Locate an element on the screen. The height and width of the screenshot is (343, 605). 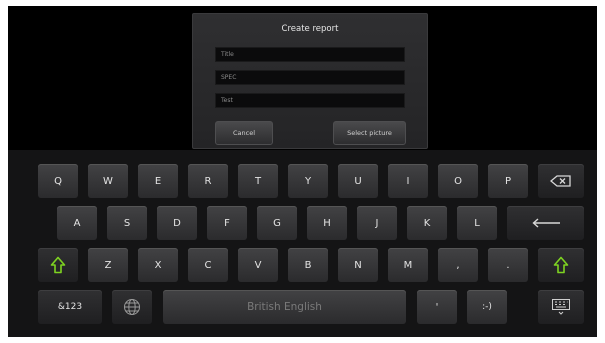
hide-keyboard-key is located at coordinates (561, 307).